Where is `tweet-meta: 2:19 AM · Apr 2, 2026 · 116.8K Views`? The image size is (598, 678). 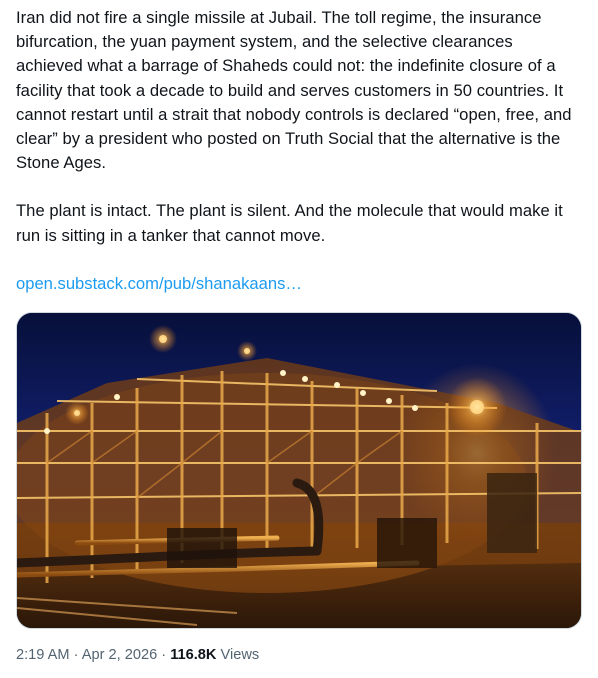
tweet-meta: 2:19 AM · Apr 2, 2026 · 116.8K Views is located at coordinates (137, 655).